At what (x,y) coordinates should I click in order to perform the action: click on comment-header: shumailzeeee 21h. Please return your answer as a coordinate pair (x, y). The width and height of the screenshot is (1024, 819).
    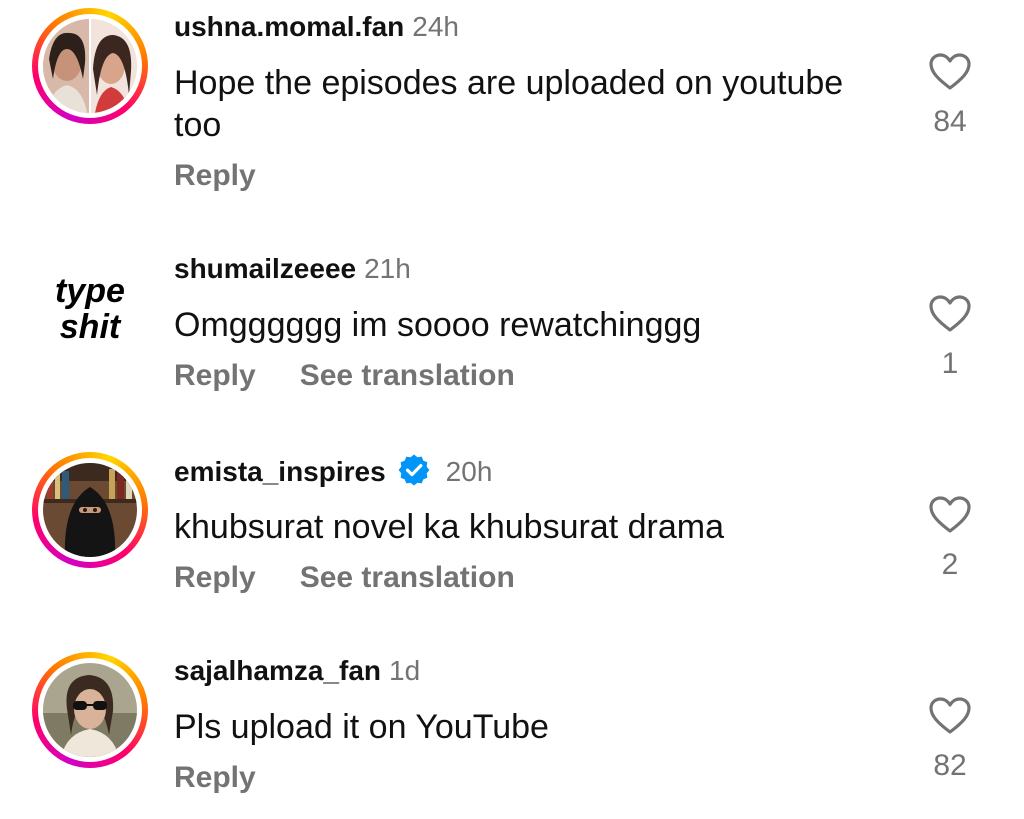
    Looking at the image, I should click on (292, 269).